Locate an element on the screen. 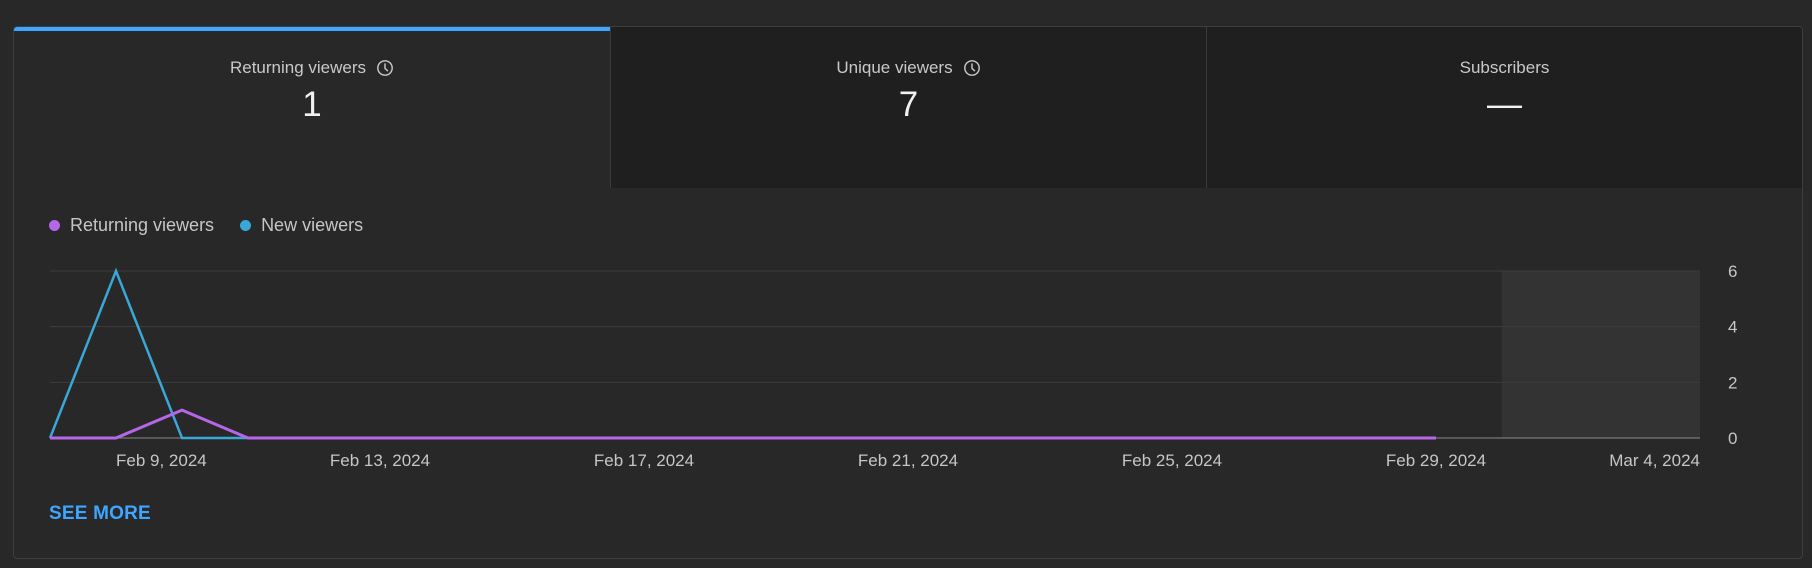 Image resolution: width=1812 pixels, height=568 pixels. x-tick-label: Feb 21, 2024 is located at coordinates (908, 460).